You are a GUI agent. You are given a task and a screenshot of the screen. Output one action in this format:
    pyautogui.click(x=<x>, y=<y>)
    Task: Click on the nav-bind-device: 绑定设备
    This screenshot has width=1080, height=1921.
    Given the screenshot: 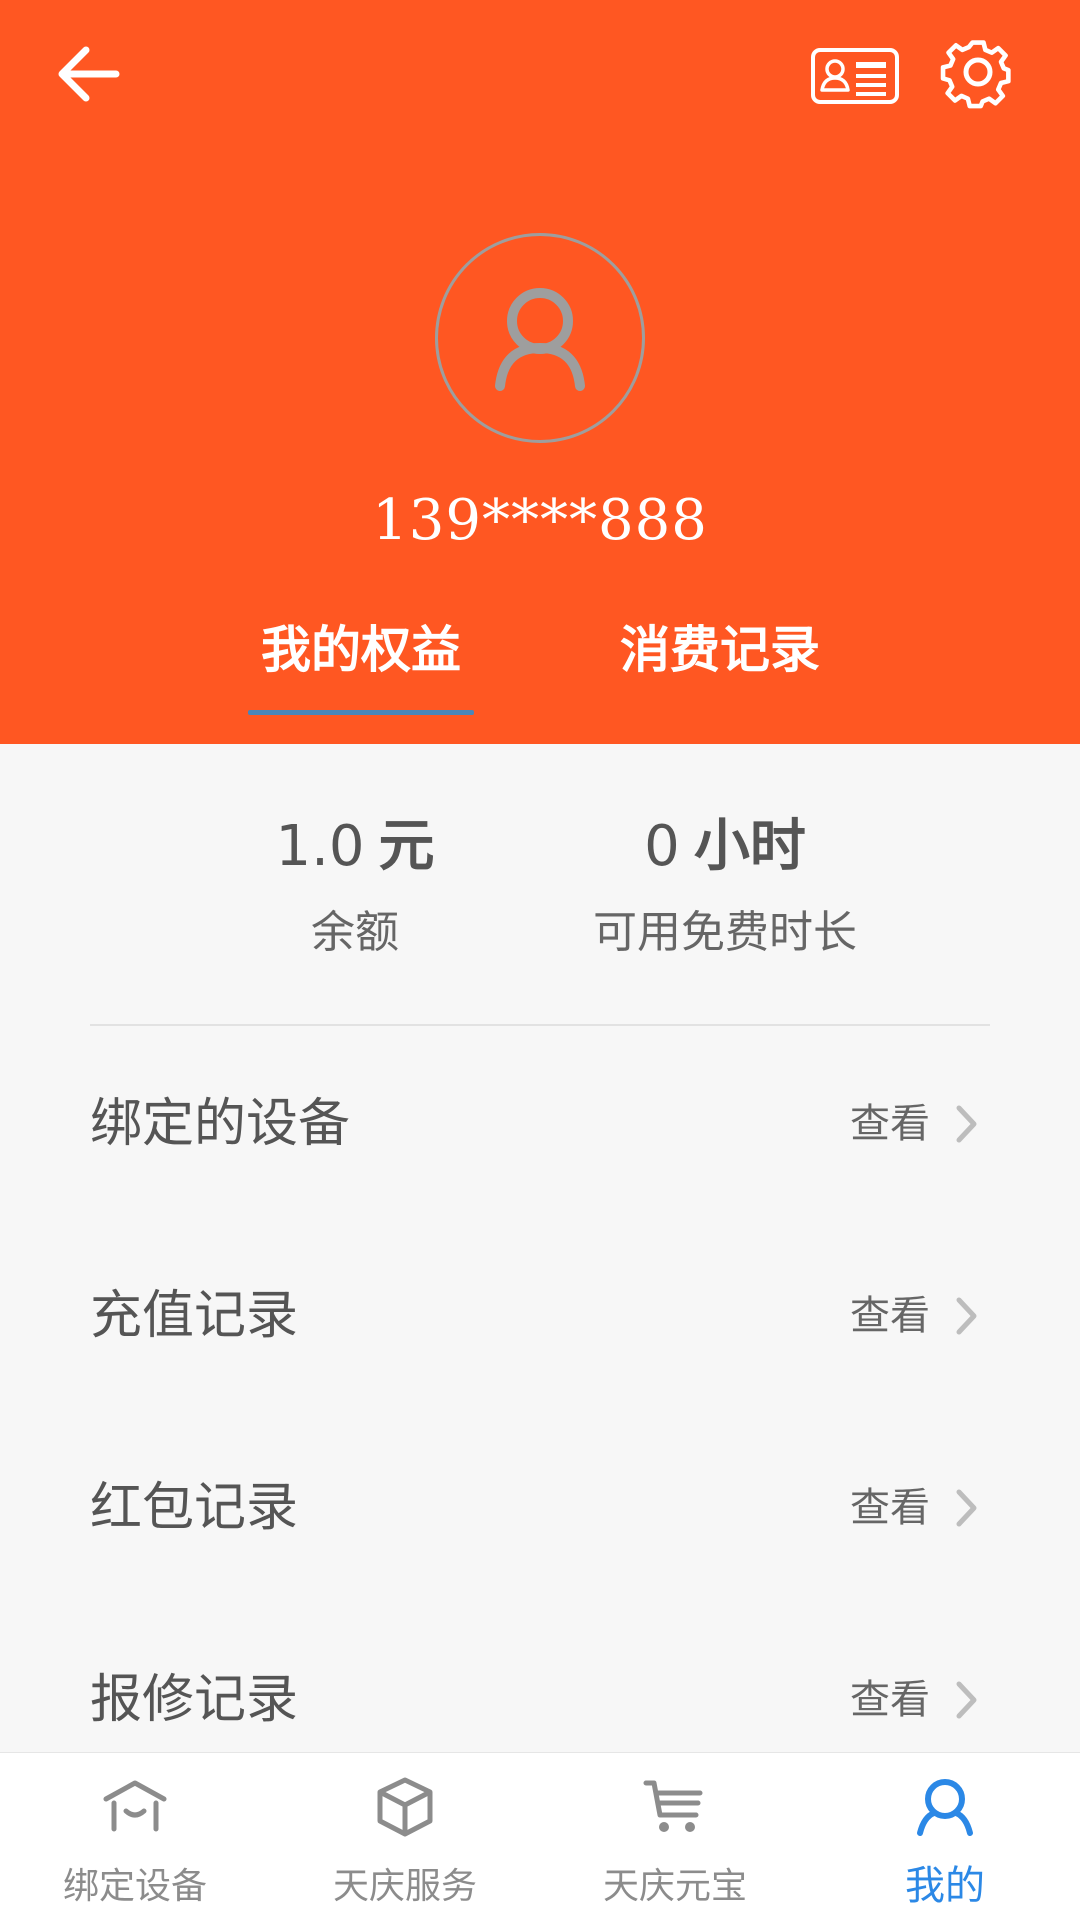 What is the action you would take?
    pyautogui.click(x=135, y=1837)
    